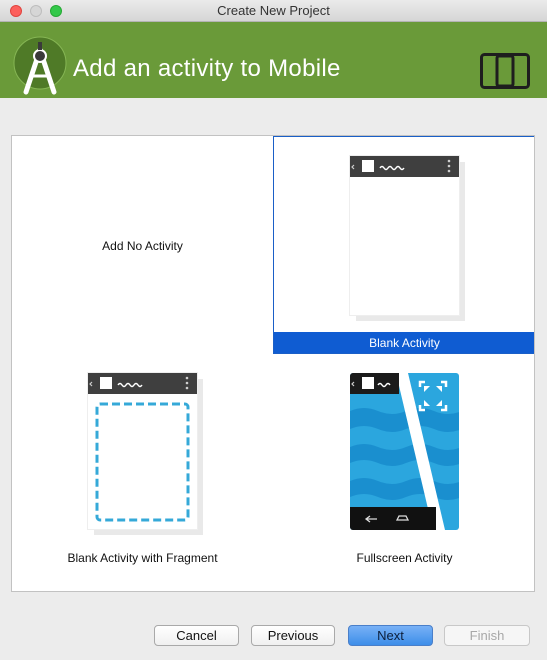 The image size is (547, 660). What do you see at coordinates (404, 451) in the screenshot?
I see `fullscreen-activity-preview` at bounding box center [404, 451].